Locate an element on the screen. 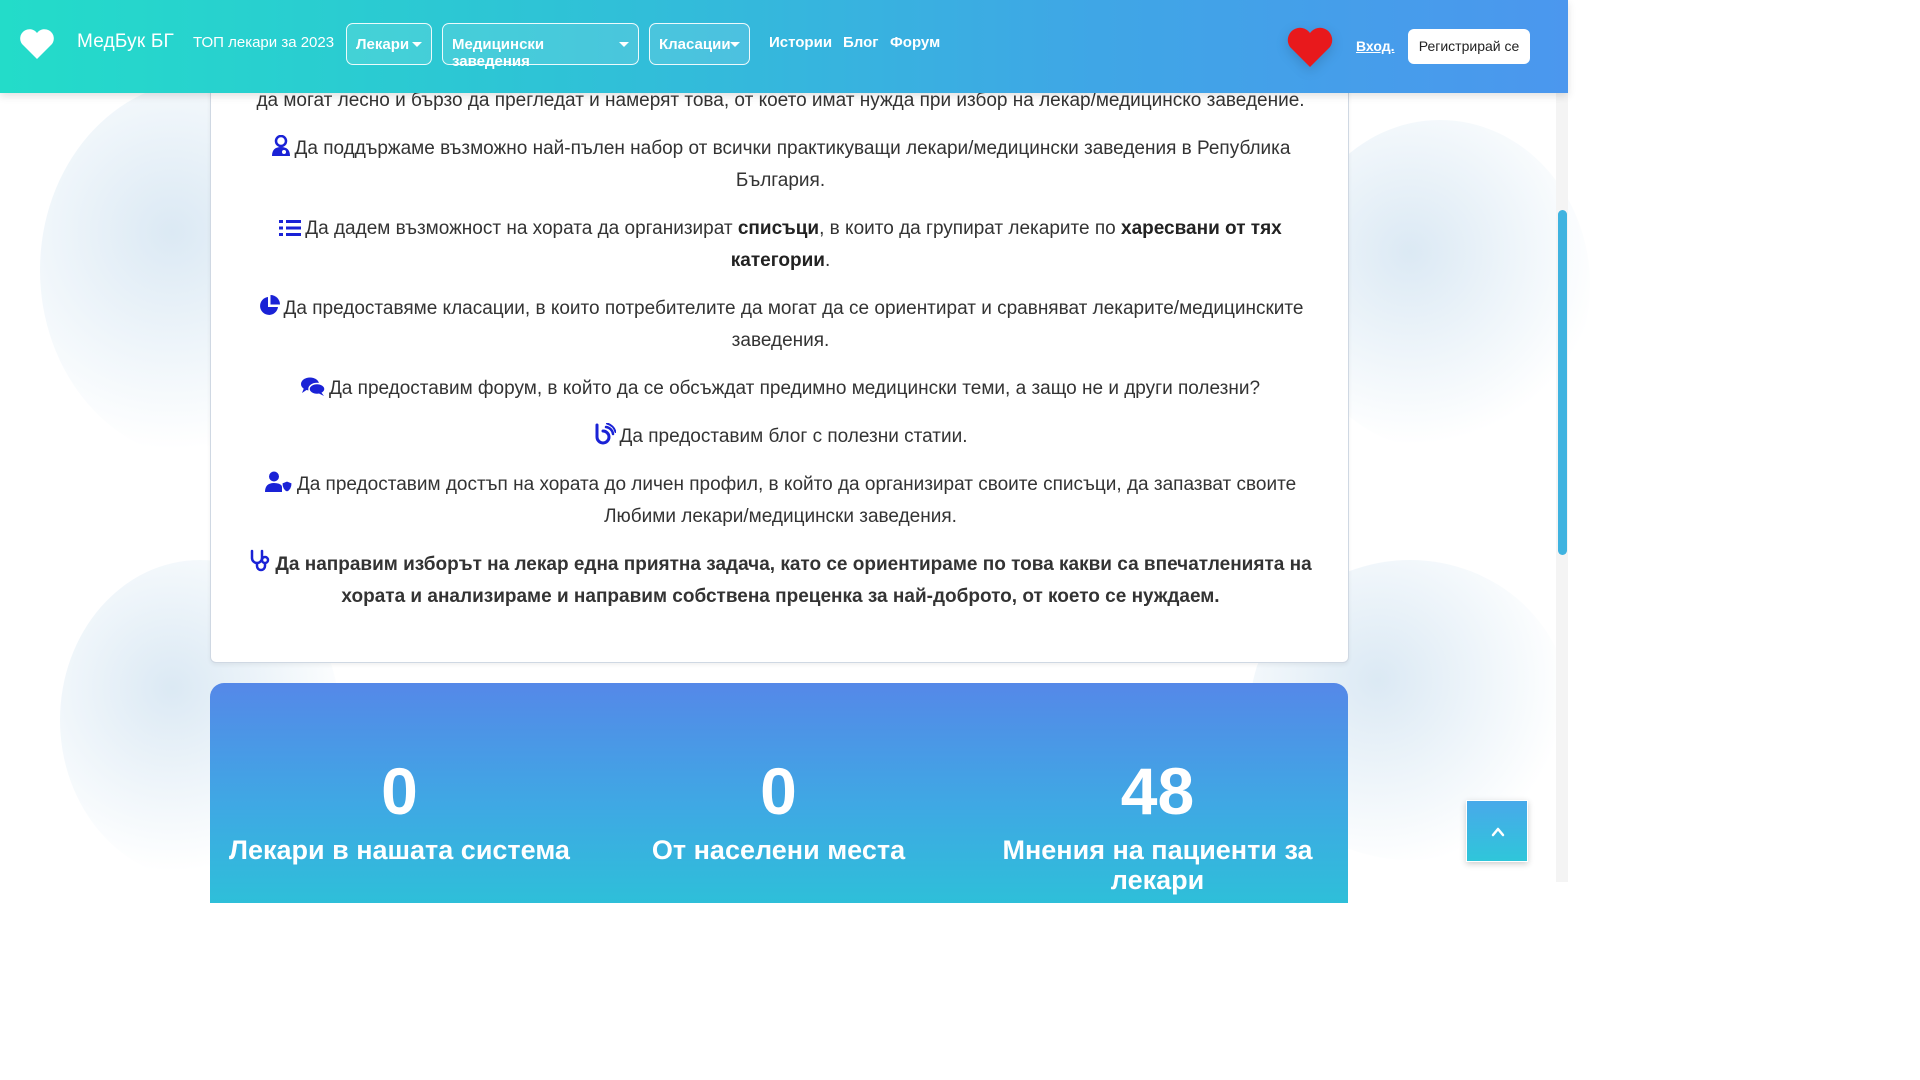 The image size is (1920, 1080). comments-icon is located at coordinates (312, 386).